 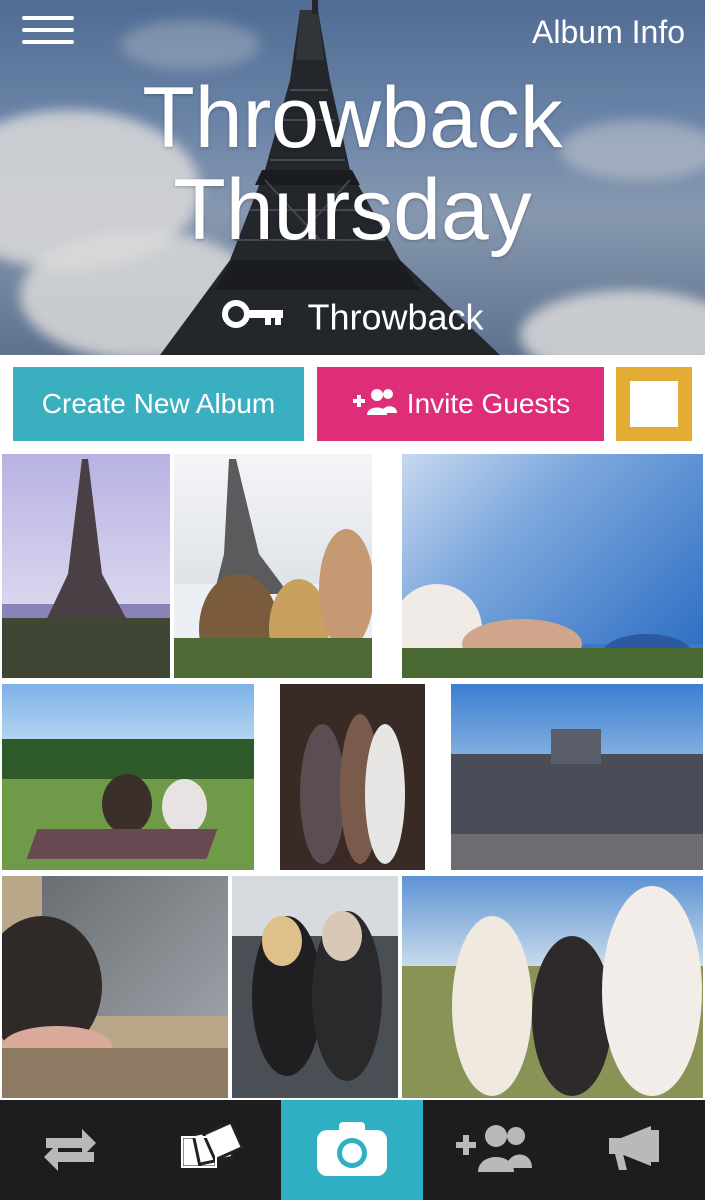 I want to click on album-key-label: Throwback, so click(x=395, y=317).